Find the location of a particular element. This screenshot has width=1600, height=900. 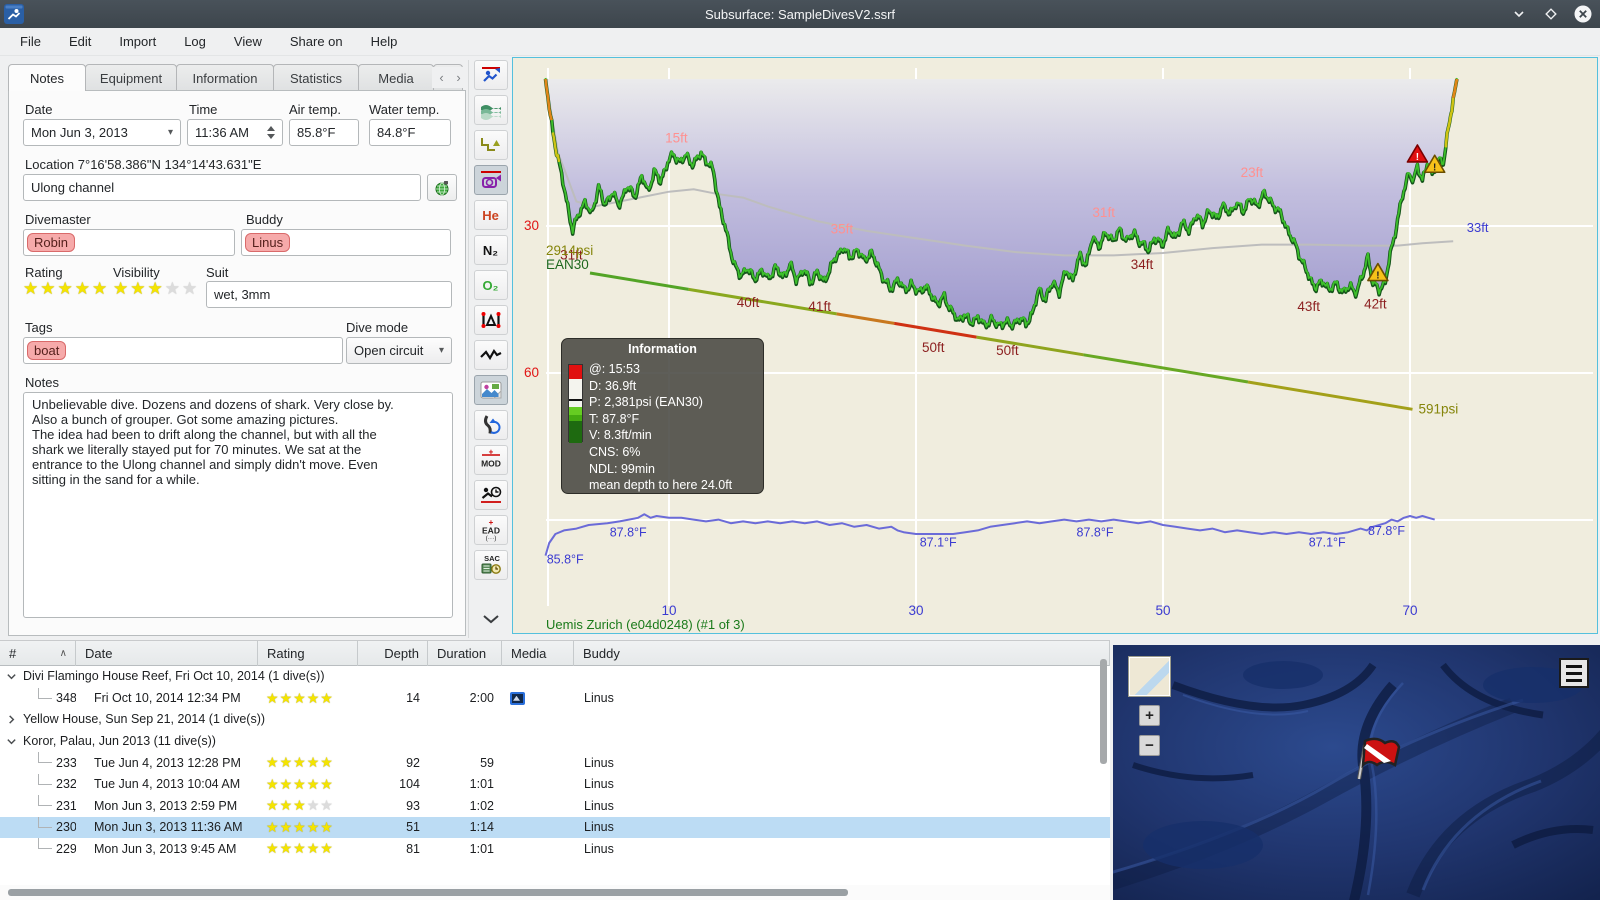

tab-scroll-right-icon: › is located at coordinates (458, 77).